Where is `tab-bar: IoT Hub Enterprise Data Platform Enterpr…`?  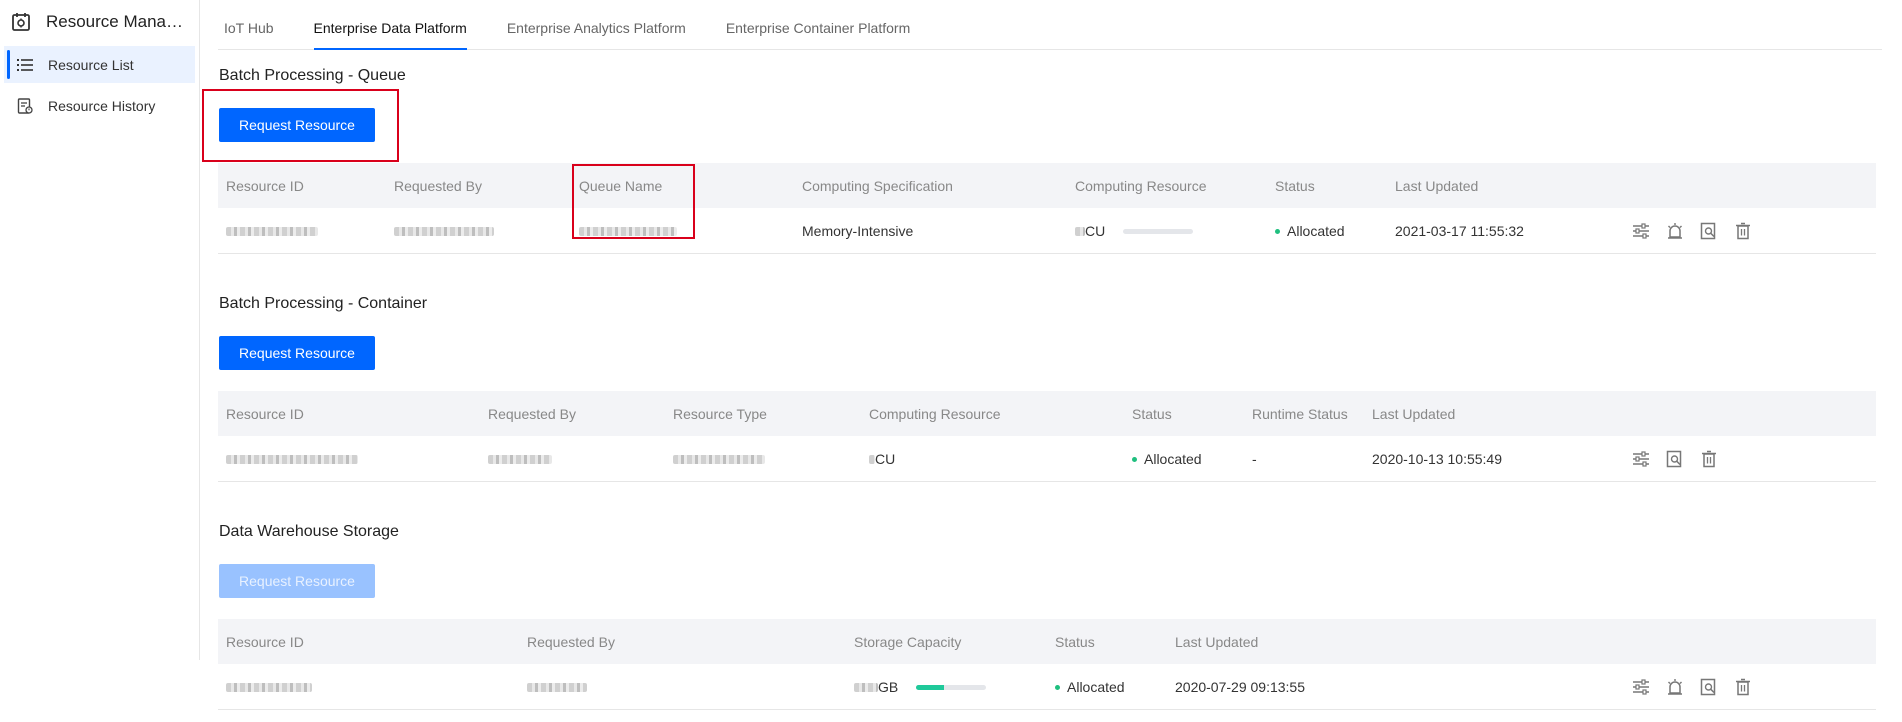 tab-bar: IoT Hub Enterprise Data Platform Enterpr… is located at coordinates (1050, 25).